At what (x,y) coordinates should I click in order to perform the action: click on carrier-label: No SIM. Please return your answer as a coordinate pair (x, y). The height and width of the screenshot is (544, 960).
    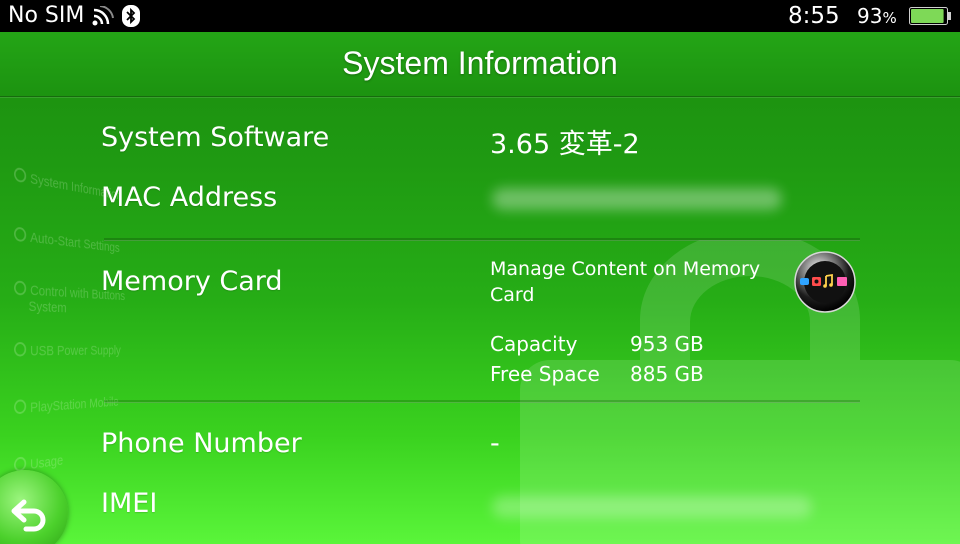
    Looking at the image, I should click on (46, 15).